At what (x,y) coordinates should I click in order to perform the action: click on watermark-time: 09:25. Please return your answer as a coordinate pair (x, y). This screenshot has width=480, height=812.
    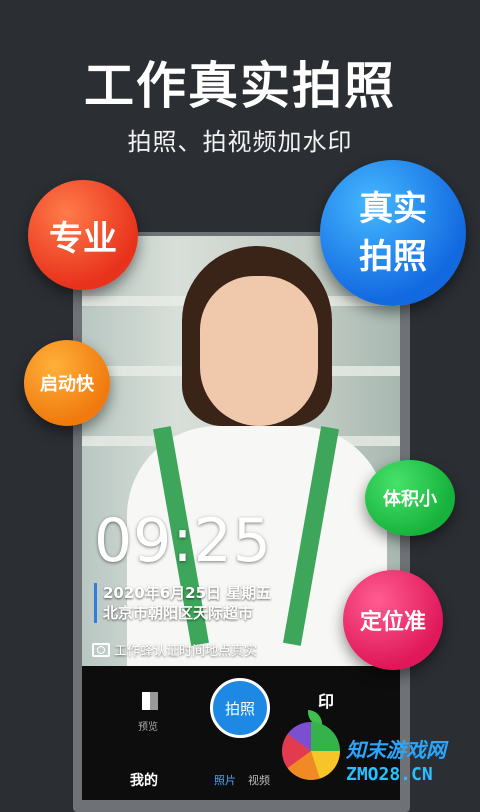
    Looking at the image, I should click on (183, 541).